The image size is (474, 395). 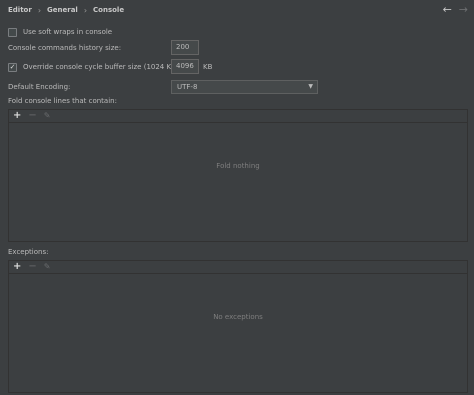 I want to click on exceptions-toolbar: + − ✎, so click(x=238, y=267).